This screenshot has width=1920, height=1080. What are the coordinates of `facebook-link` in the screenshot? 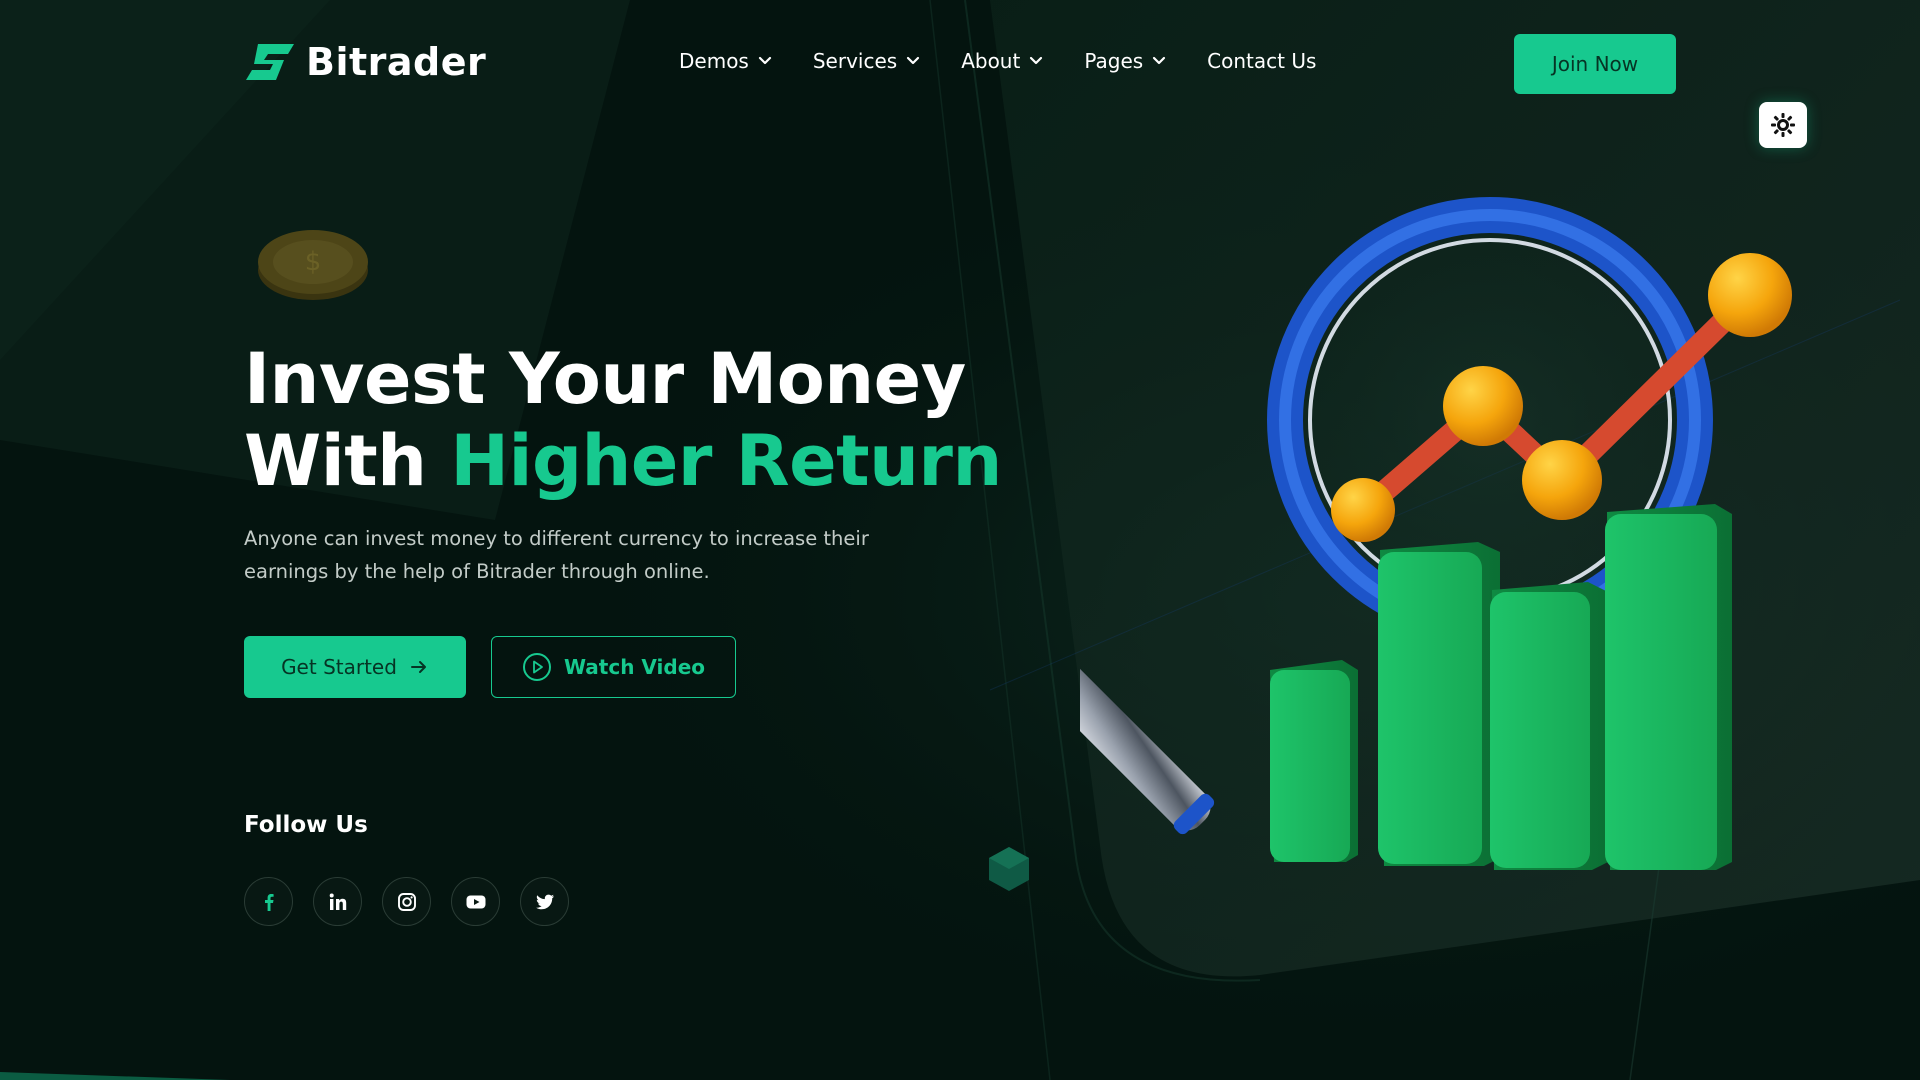 It's located at (268, 901).